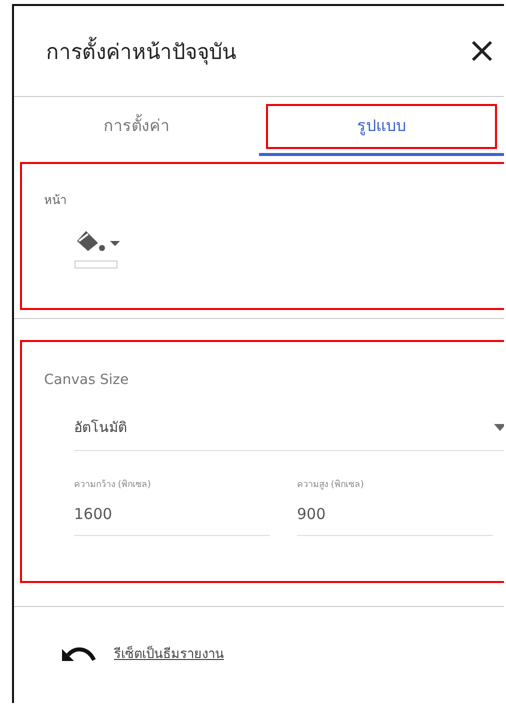  Describe the element at coordinates (79, 654) in the screenshot. I see `undo-icon` at that location.